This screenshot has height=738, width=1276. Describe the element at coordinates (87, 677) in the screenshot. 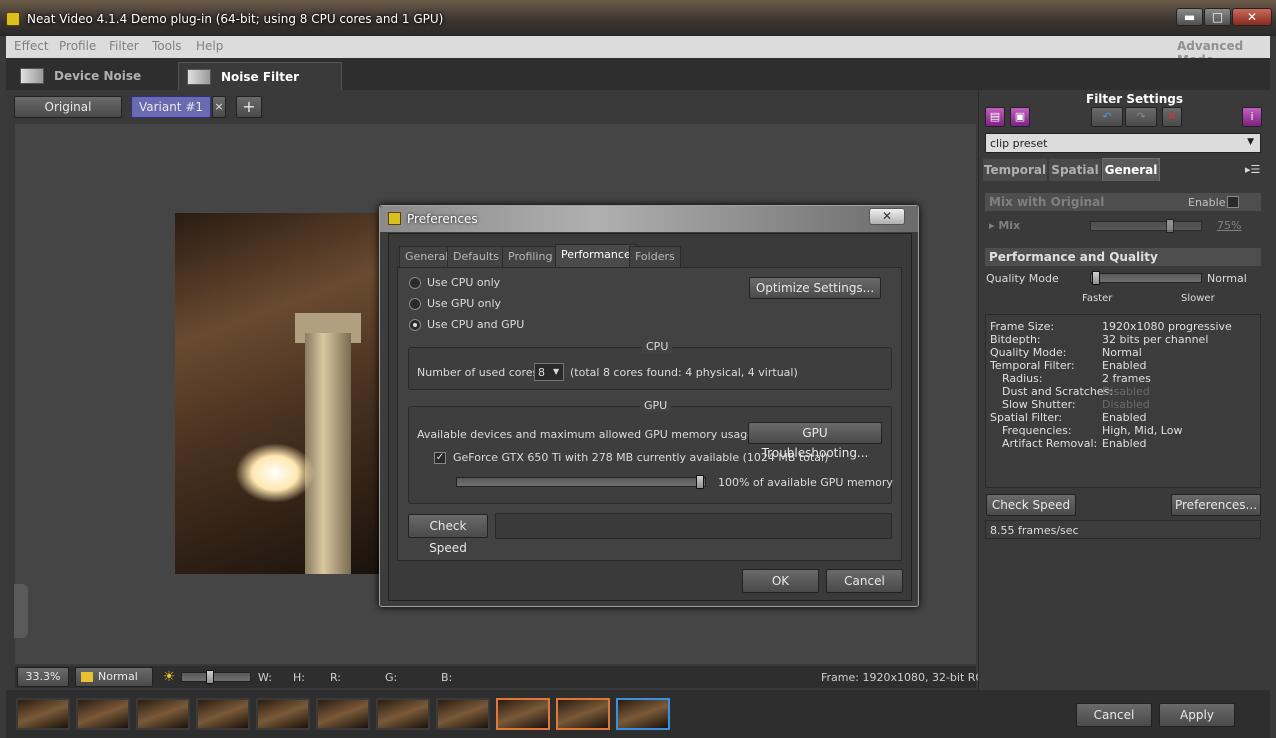

I see `folder-icon` at that location.